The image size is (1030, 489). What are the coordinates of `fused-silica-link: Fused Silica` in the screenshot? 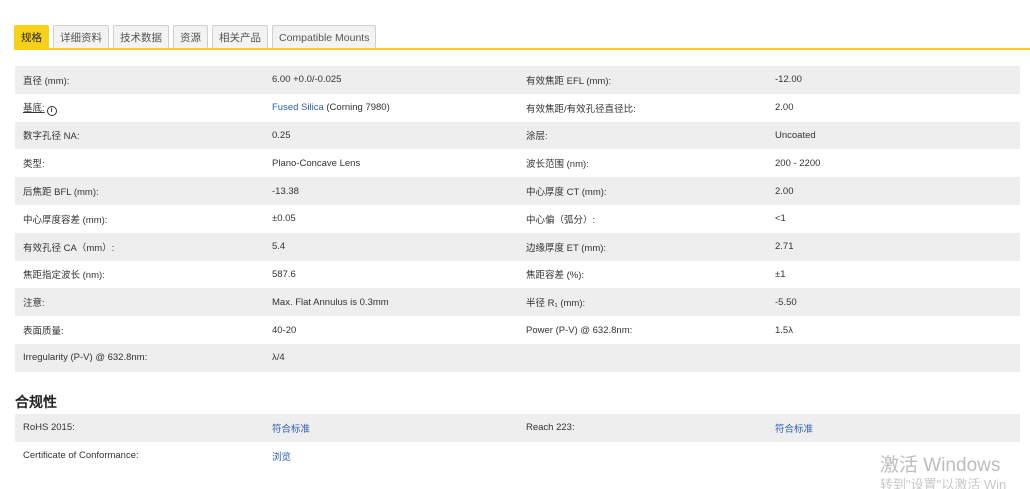 It's located at (298, 107).